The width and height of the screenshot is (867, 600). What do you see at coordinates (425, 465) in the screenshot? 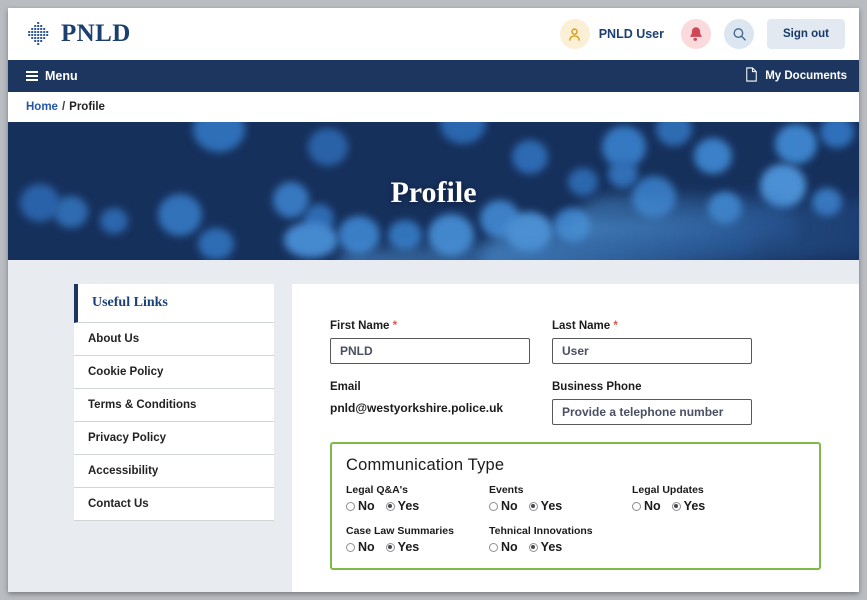
I see `communication-type-title: Communication Type` at bounding box center [425, 465].